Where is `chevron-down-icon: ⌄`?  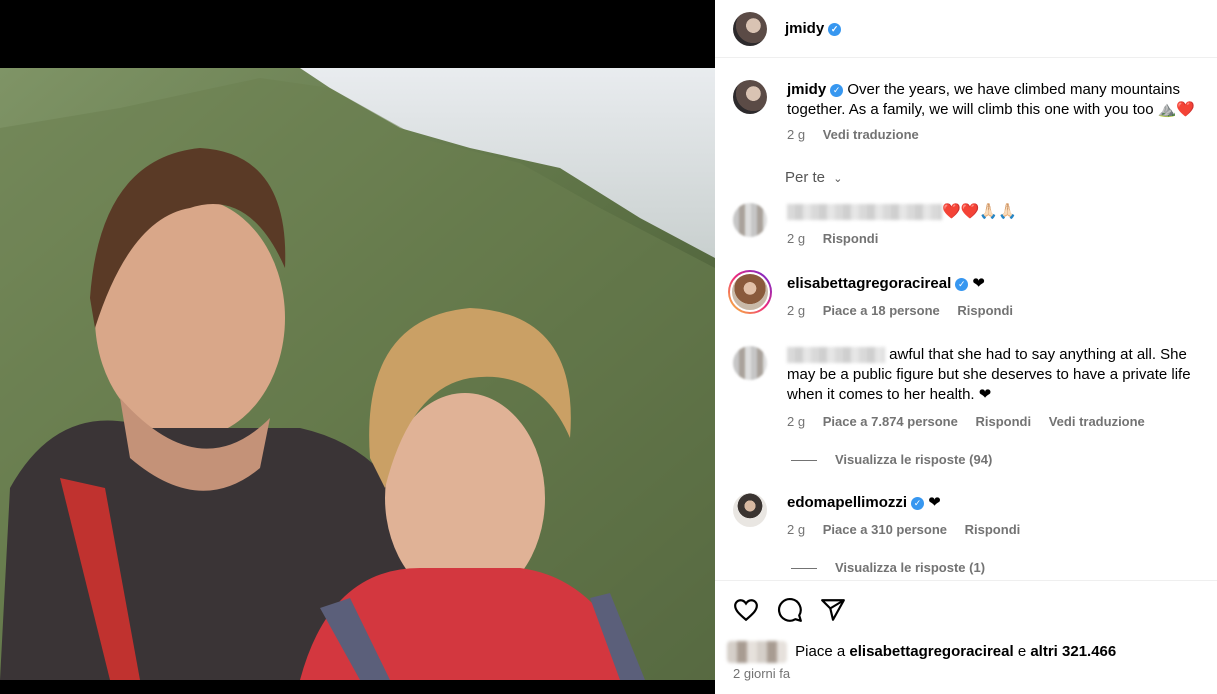
chevron-down-icon: ⌄ is located at coordinates (838, 179).